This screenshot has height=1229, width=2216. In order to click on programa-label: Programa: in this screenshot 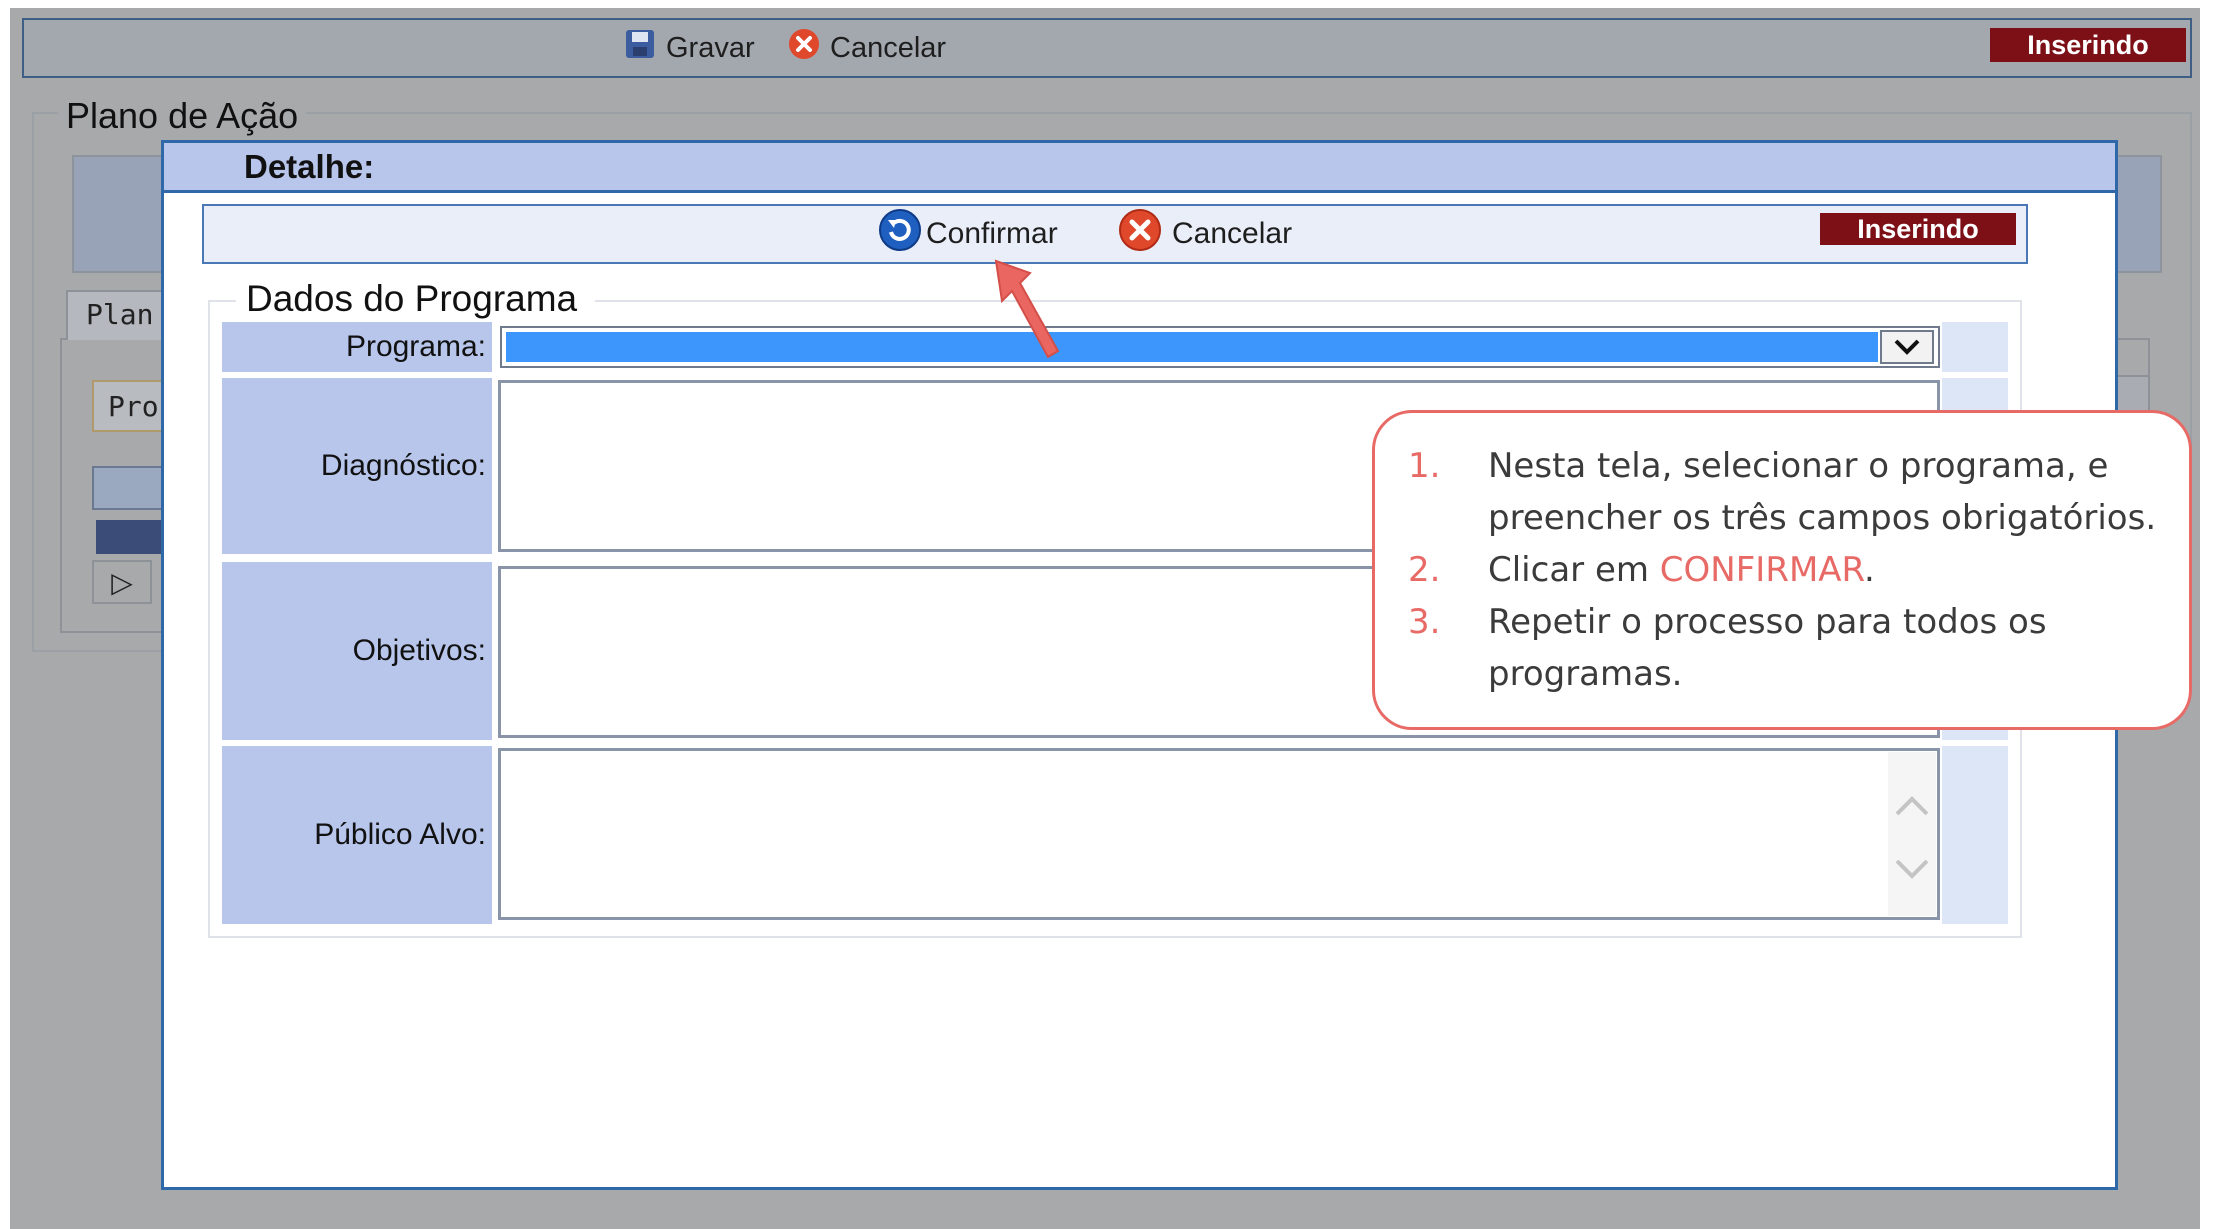, I will do `click(357, 347)`.